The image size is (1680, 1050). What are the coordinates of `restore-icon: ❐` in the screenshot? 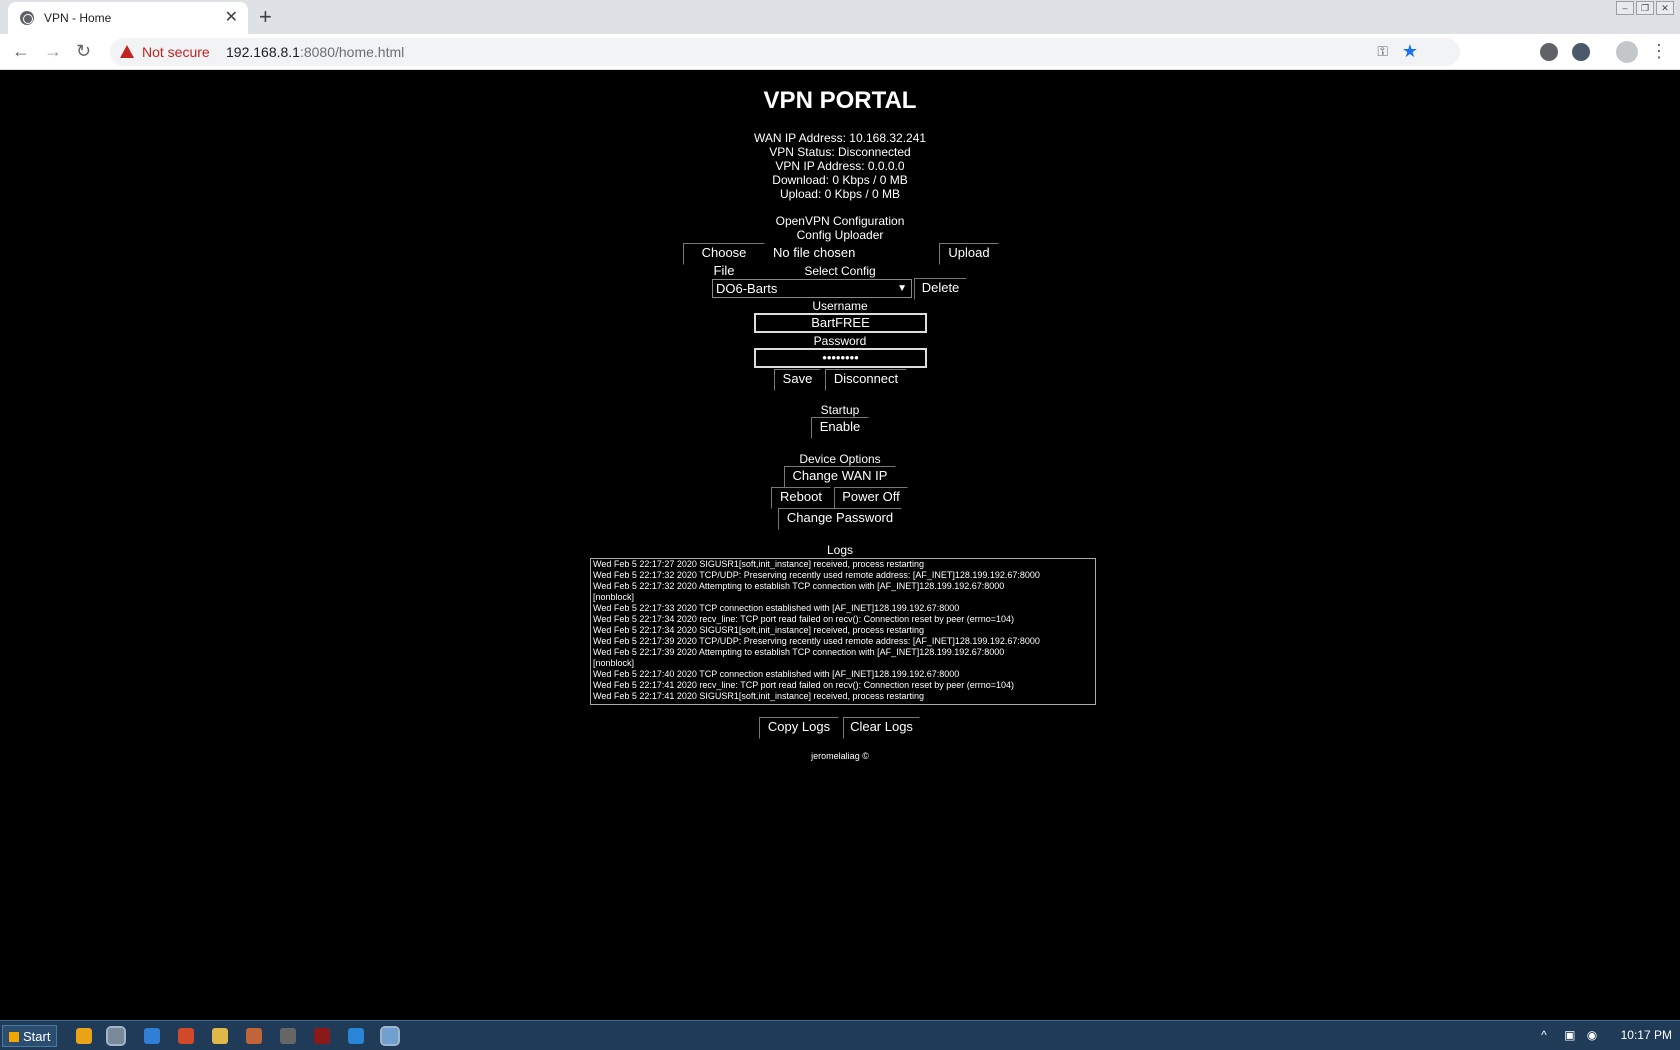 It's located at (1645, 8).